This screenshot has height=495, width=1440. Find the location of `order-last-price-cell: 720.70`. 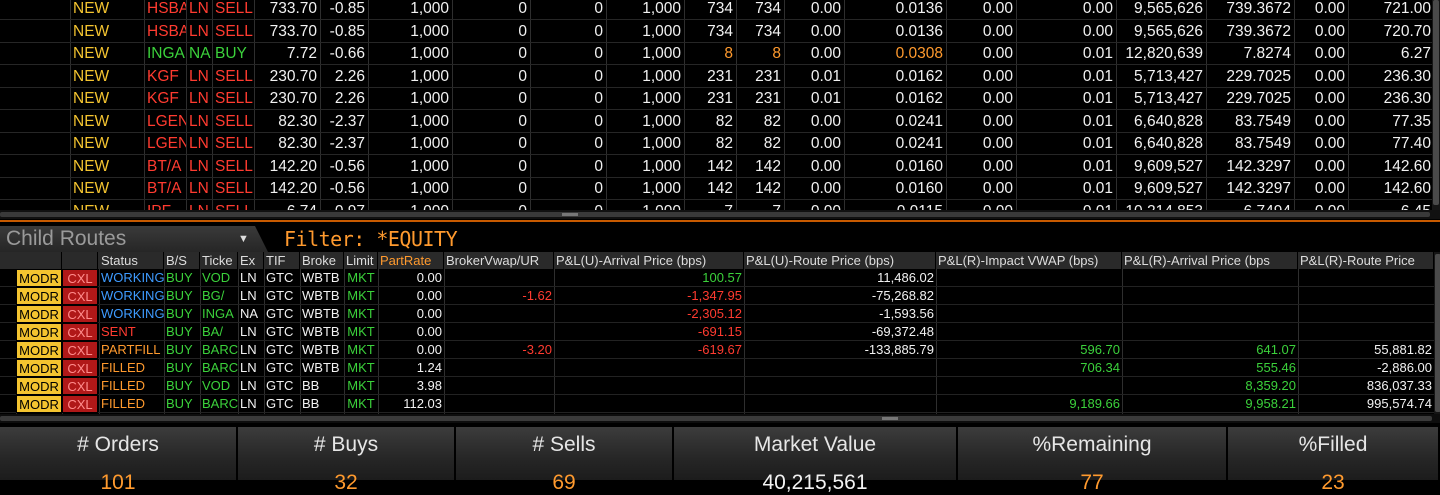

order-last-price-cell: 720.70 is located at coordinates (1407, 31).